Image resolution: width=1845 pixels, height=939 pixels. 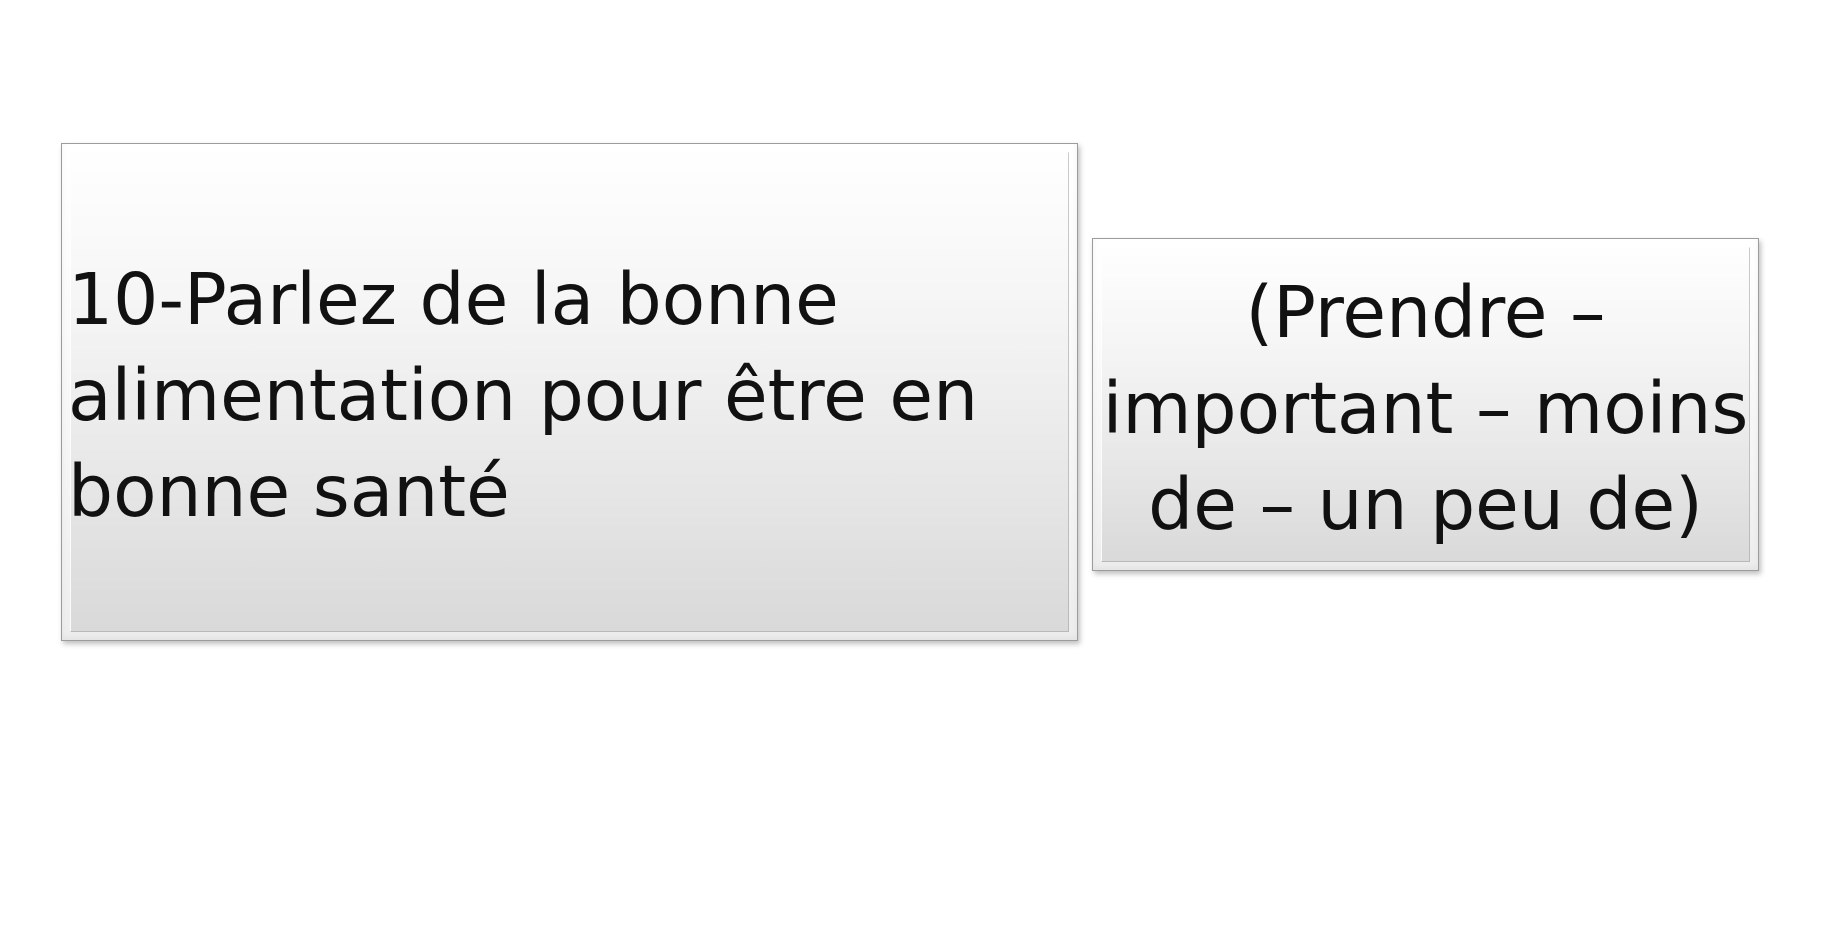 I want to click on hint-line-1: (Prendre –, so click(x=1425, y=312).